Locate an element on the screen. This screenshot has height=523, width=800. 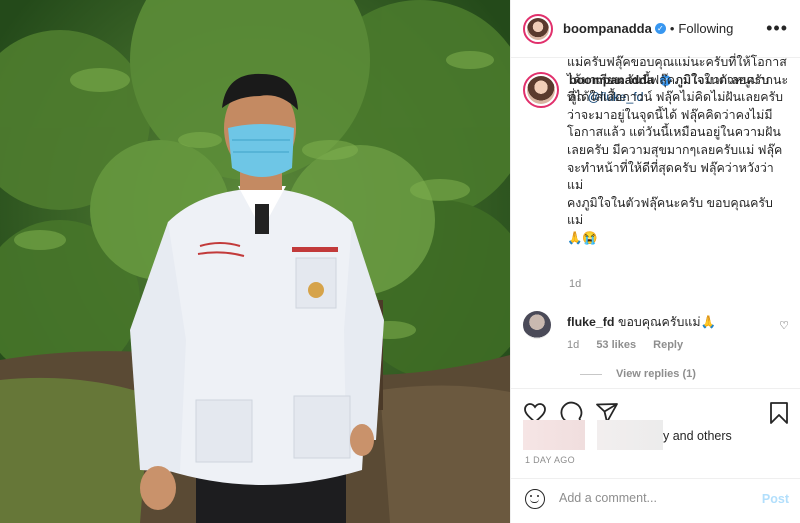
post-button: Post is located at coordinates (775, 499).